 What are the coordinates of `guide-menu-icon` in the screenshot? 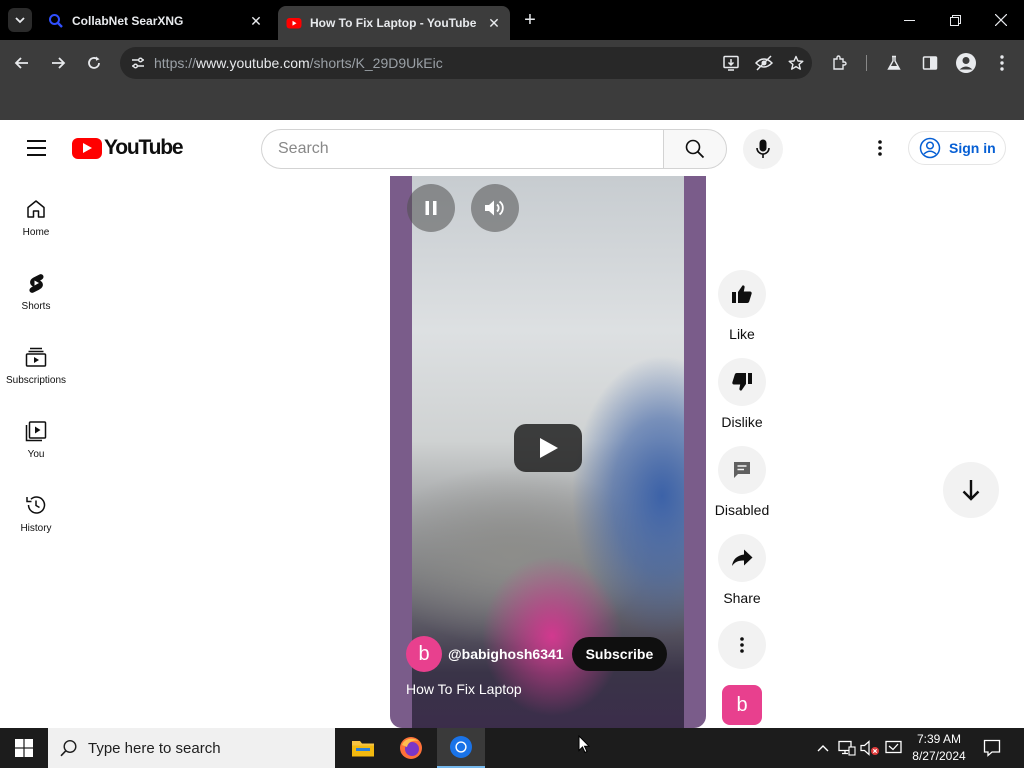 It's located at (36, 148).